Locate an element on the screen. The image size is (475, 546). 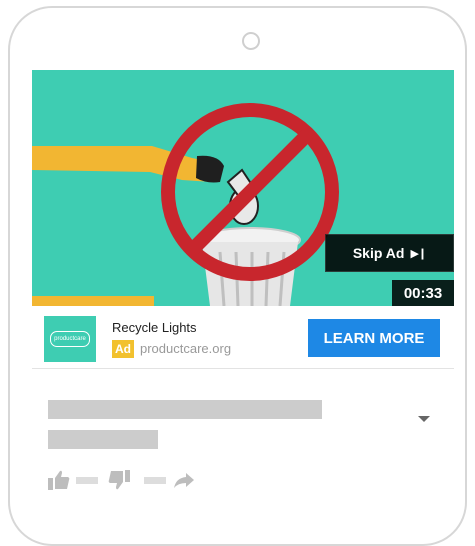
advertiser-logo-text: productcare is located at coordinates (70, 339).